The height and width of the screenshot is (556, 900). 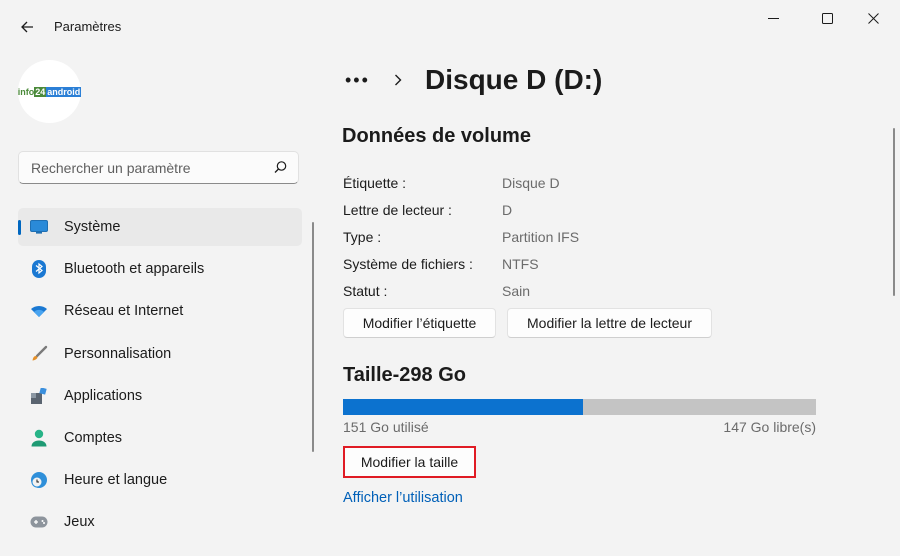 I want to click on breadcrumb-more-button: •••, so click(x=365, y=80).